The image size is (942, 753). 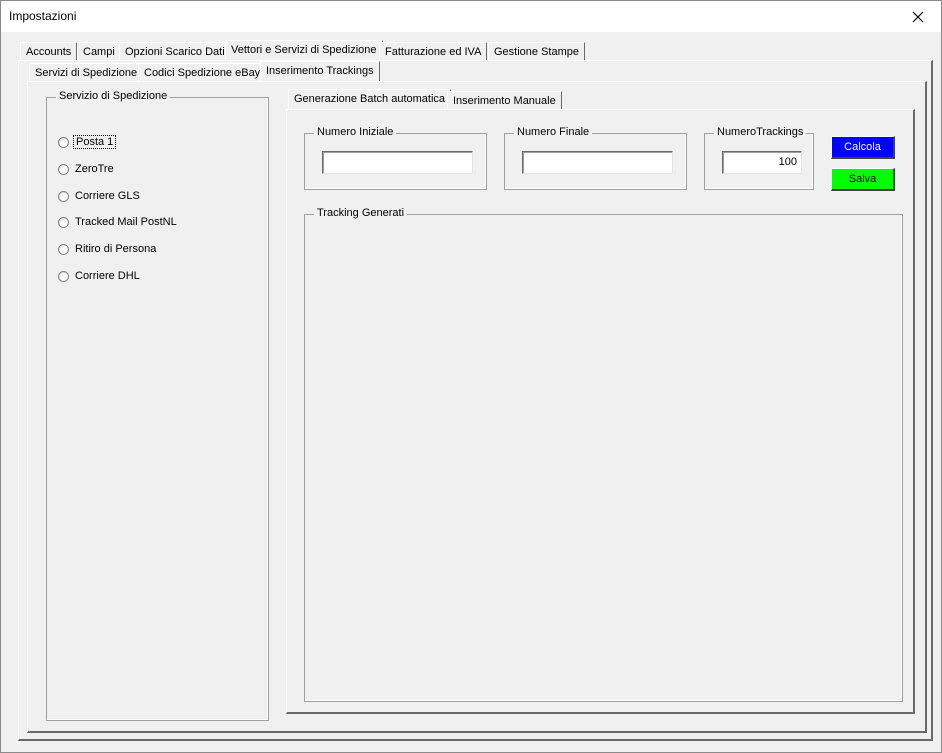 What do you see at coordinates (536, 51) in the screenshot?
I see `tab-gestione-stampe: Gestione Stampe` at bounding box center [536, 51].